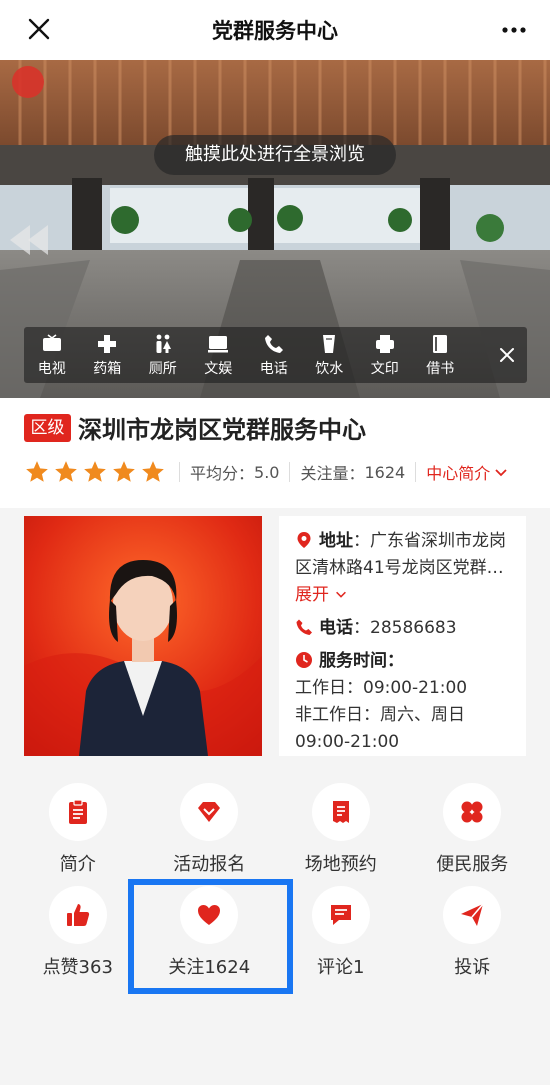 Image resolution: width=550 pixels, height=1085 pixels. Describe the element at coordinates (163, 343) in the screenshot. I see `restroom-icon` at that location.